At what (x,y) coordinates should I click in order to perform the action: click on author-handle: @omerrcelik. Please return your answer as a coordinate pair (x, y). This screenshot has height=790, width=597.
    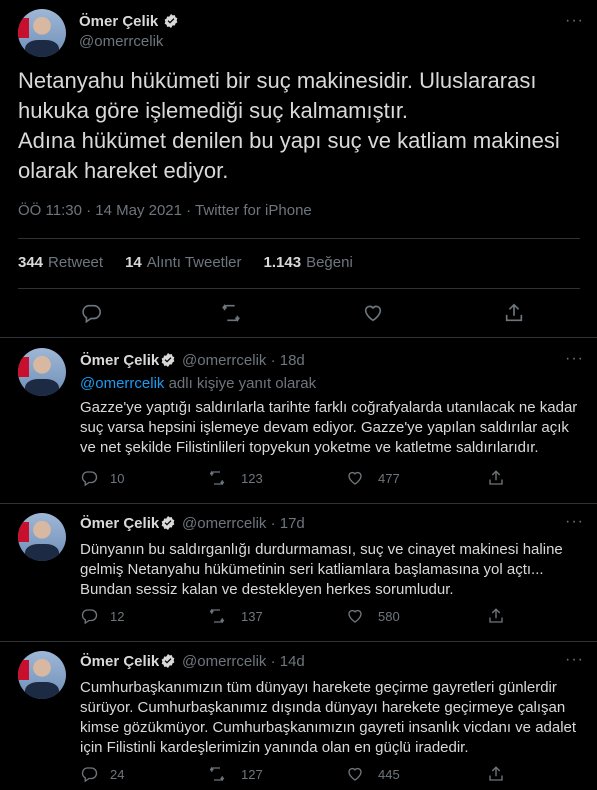
    Looking at the image, I should click on (121, 41).